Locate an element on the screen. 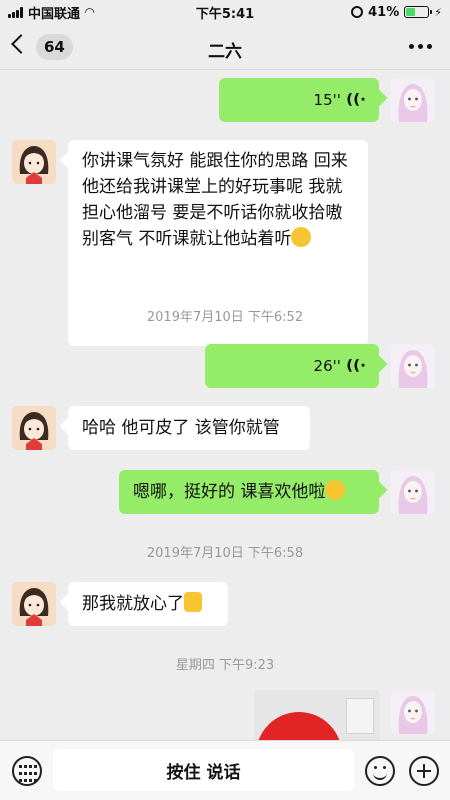 The width and height of the screenshot is (450, 800). nav-bar: 64 二六 is located at coordinates (225, 47).